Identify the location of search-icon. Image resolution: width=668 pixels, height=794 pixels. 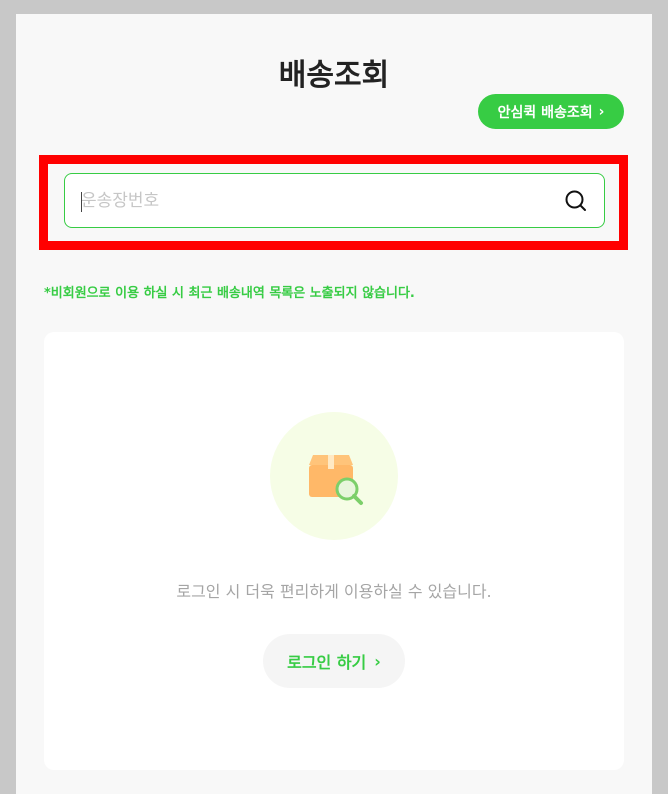
(576, 201).